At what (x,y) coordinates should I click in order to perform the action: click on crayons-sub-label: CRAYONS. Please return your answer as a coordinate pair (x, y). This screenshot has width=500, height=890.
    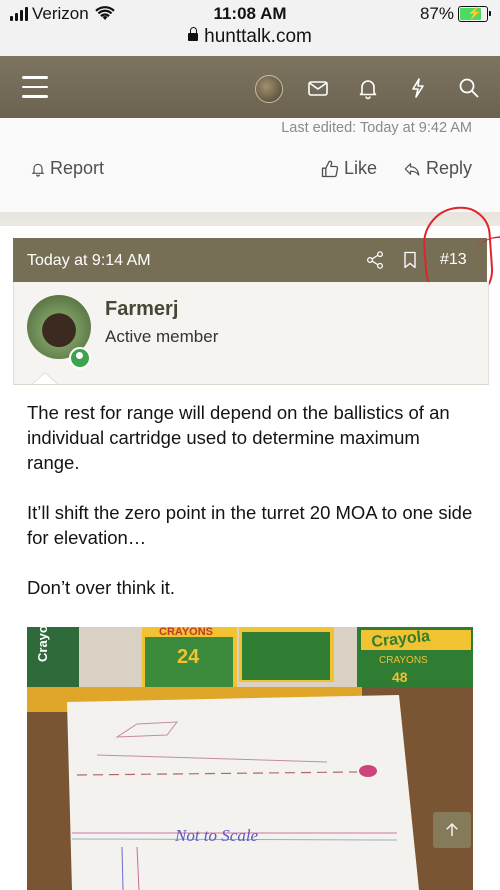
    Looking at the image, I should click on (403, 660).